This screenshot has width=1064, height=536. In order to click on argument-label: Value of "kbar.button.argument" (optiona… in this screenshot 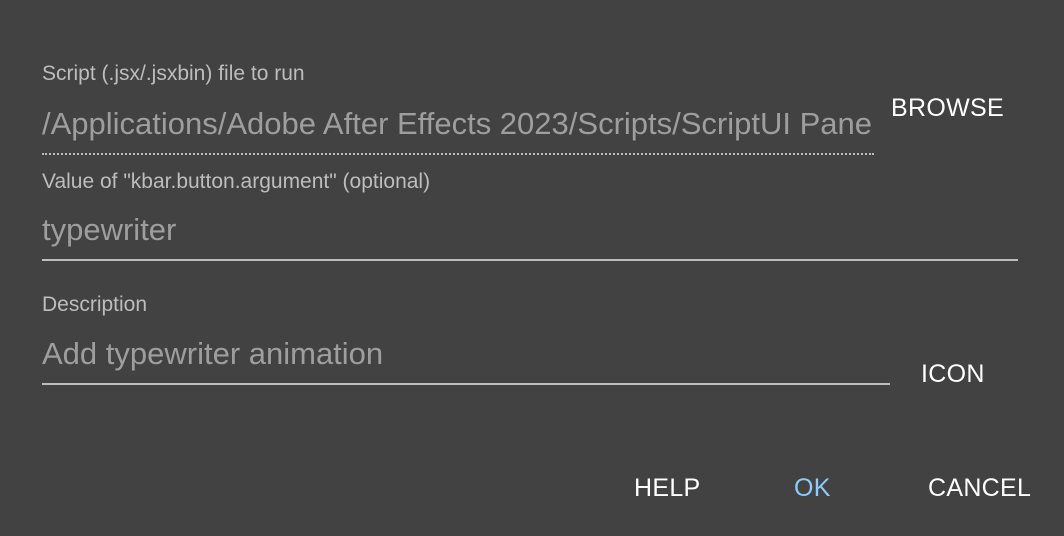, I will do `click(236, 181)`.